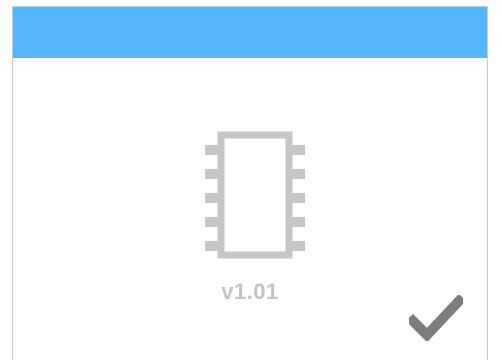 This screenshot has height=364, width=502. I want to click on chip-icon, so click(255, 195).